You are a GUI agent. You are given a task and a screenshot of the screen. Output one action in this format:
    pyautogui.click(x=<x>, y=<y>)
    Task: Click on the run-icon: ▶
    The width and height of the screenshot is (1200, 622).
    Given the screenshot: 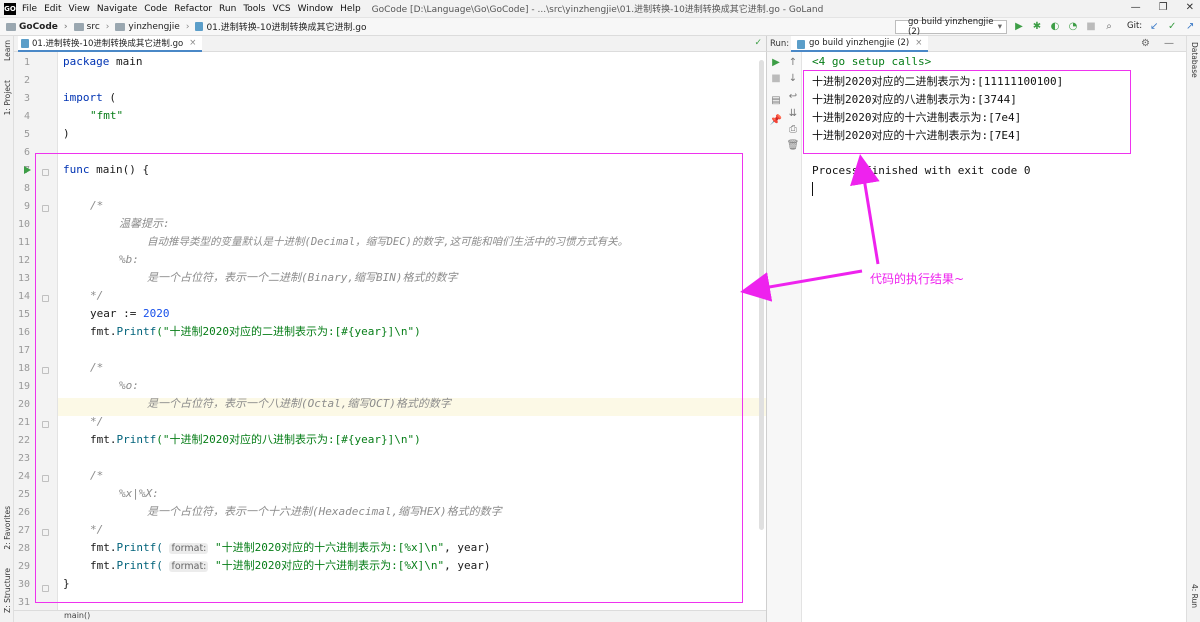 What is the action you would take?
    pyautogui.click(x=1019, y=26)
    